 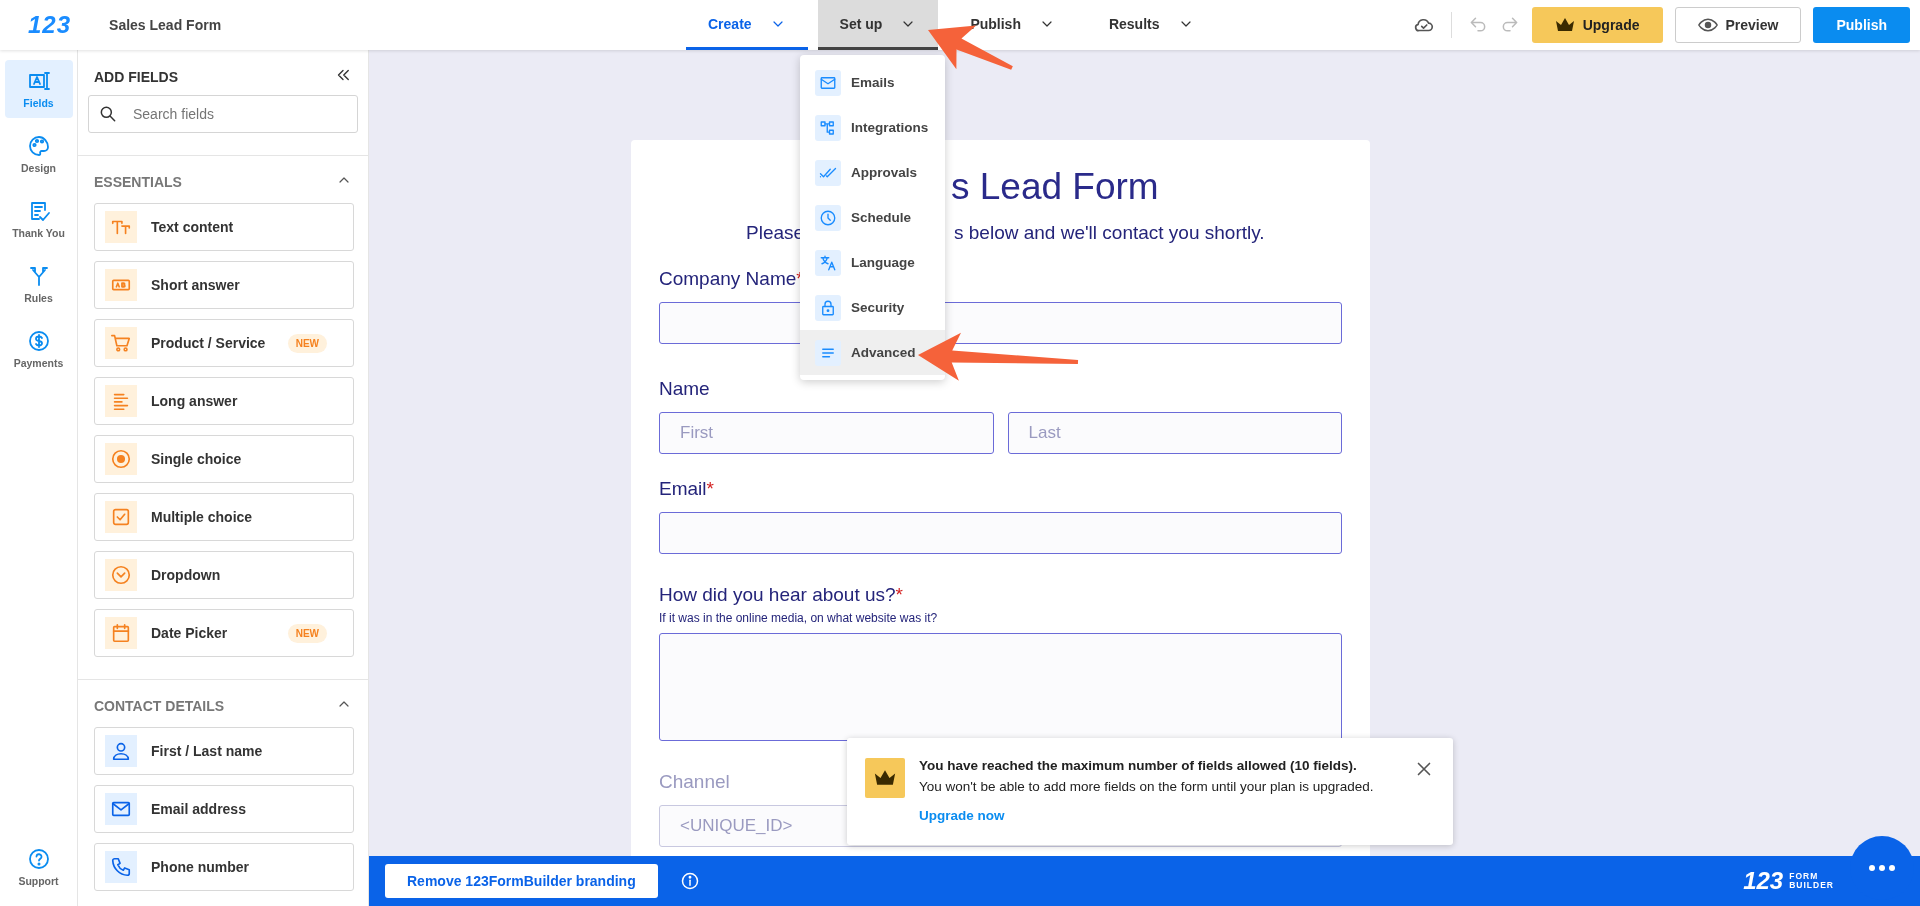 What do you see at coordinates (1146, 815) in the screenshot?
I see `upgrade-link: Upgrade now` at bounding box center [1146, 815].